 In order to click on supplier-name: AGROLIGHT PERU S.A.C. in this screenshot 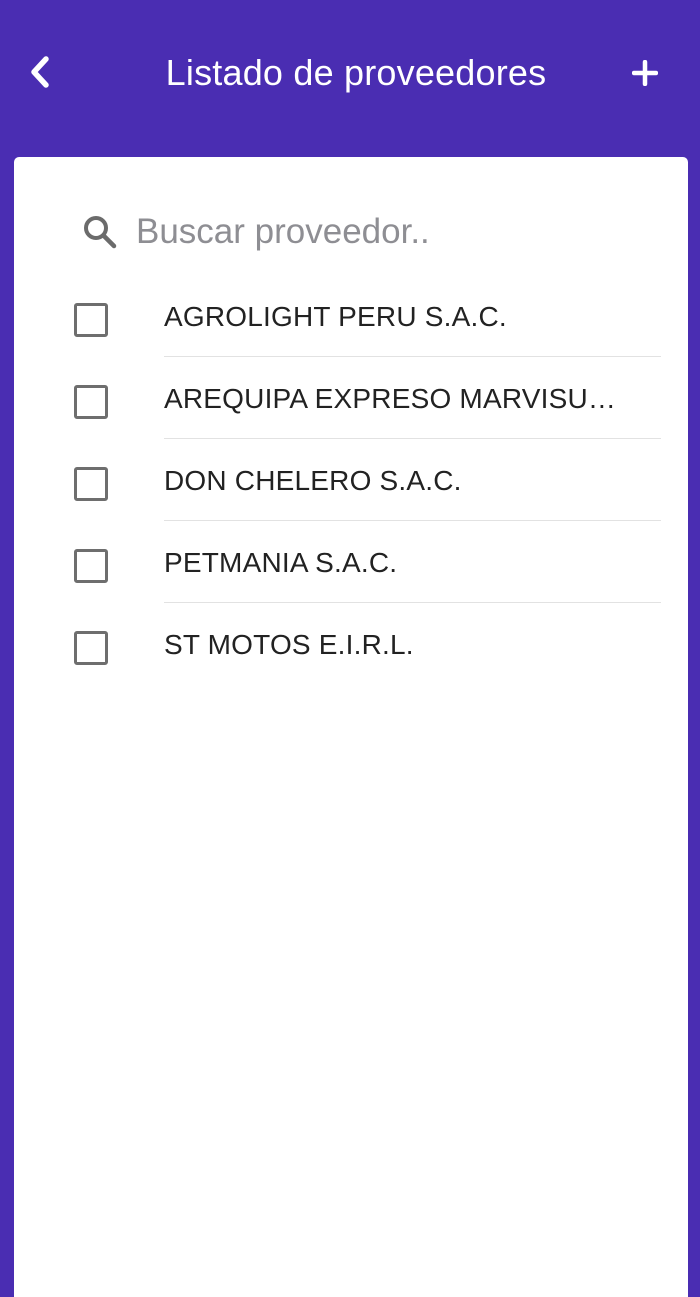, I will do `click(335, 316)`.